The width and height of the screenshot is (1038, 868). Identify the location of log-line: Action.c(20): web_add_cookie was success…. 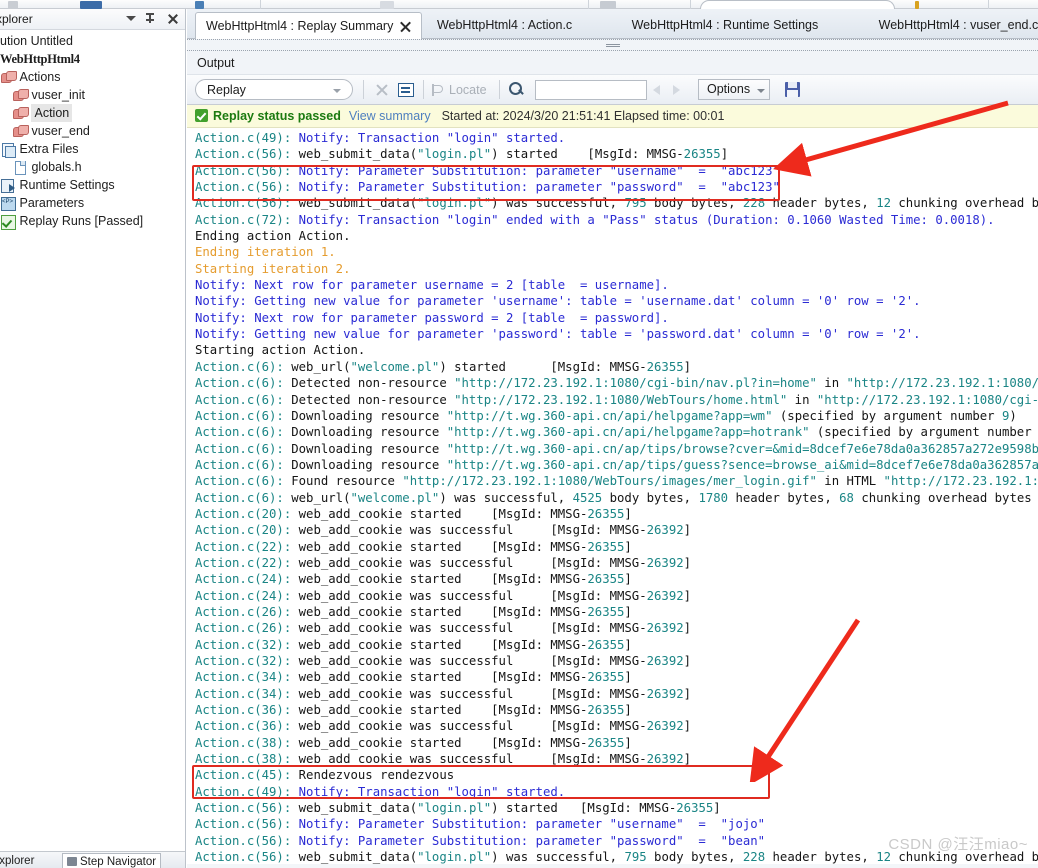
(616, 530).